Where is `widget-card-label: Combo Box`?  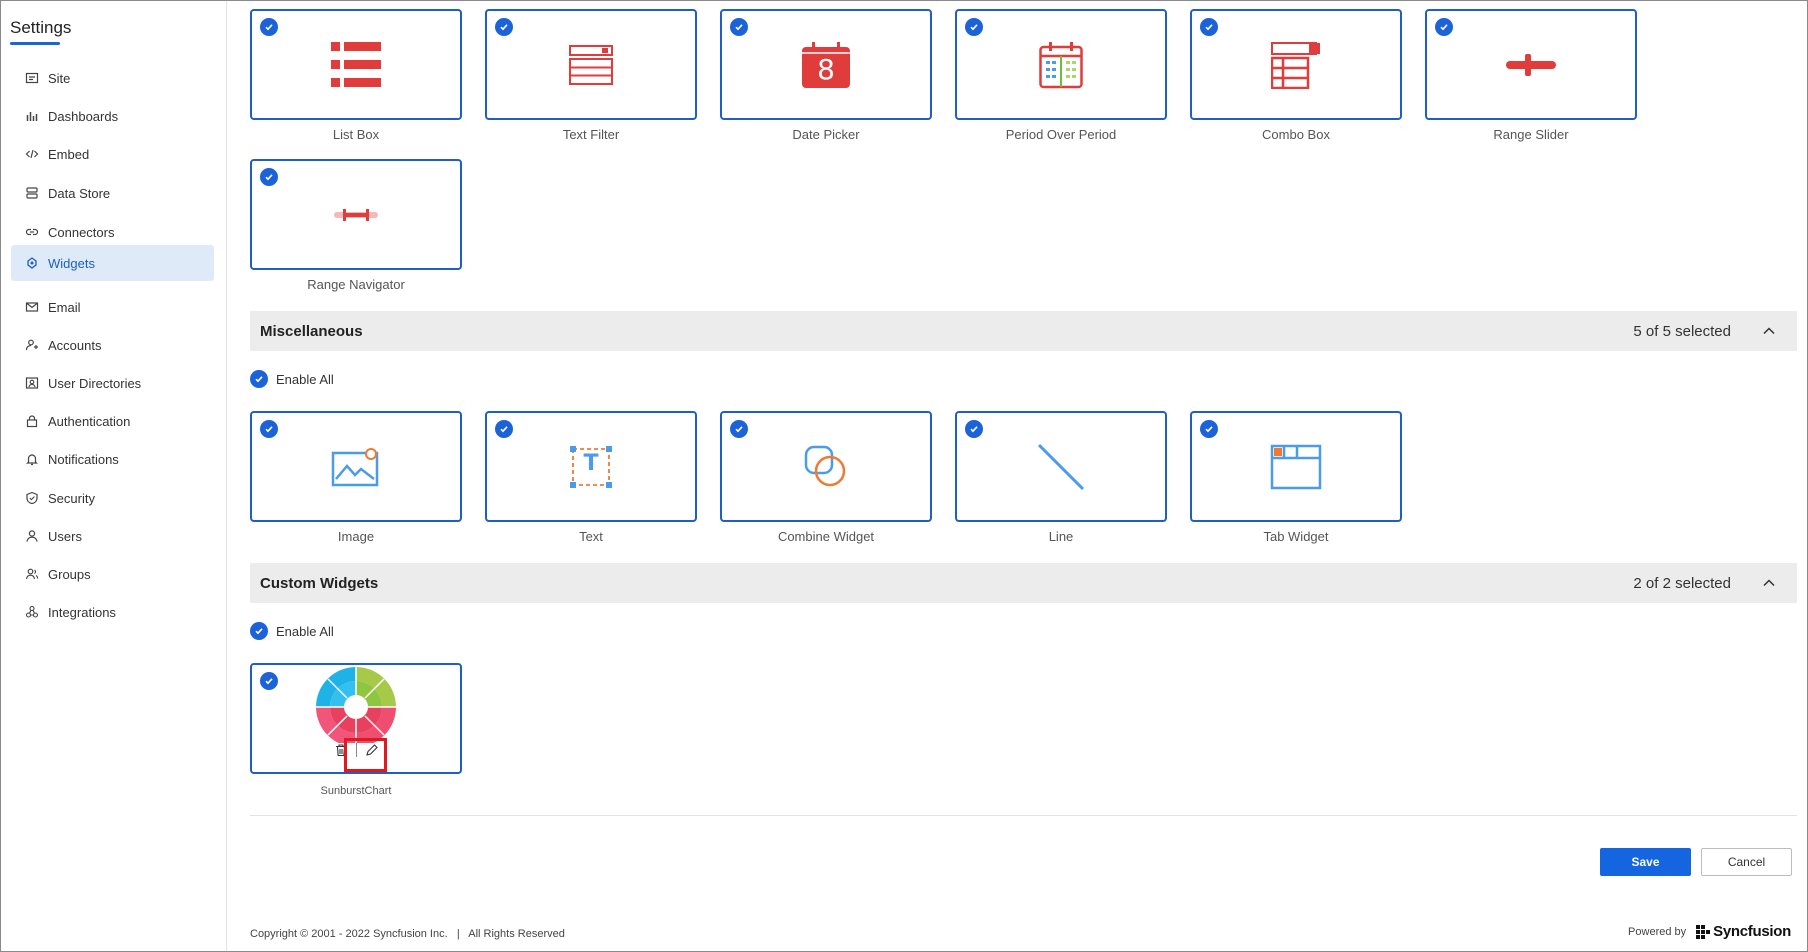
widget-card-label: Combo Box is located at coordinates (1296, 134).